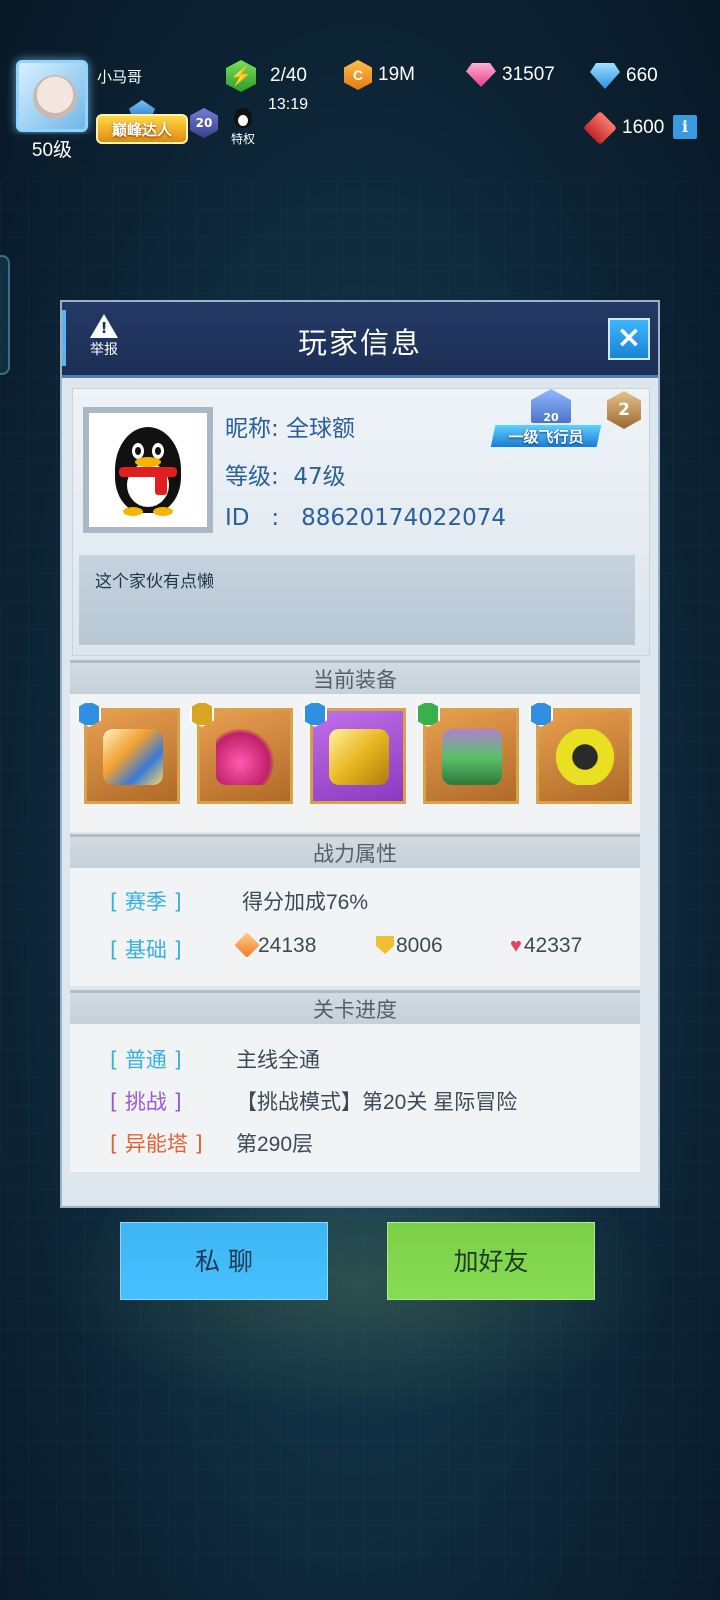 This screenshot has height=1600, width=720. What do you see at coordinates (491, 1261) in the screenshot?
I see `add-friend-button: 加好友` at bounding box center [491, 1261].